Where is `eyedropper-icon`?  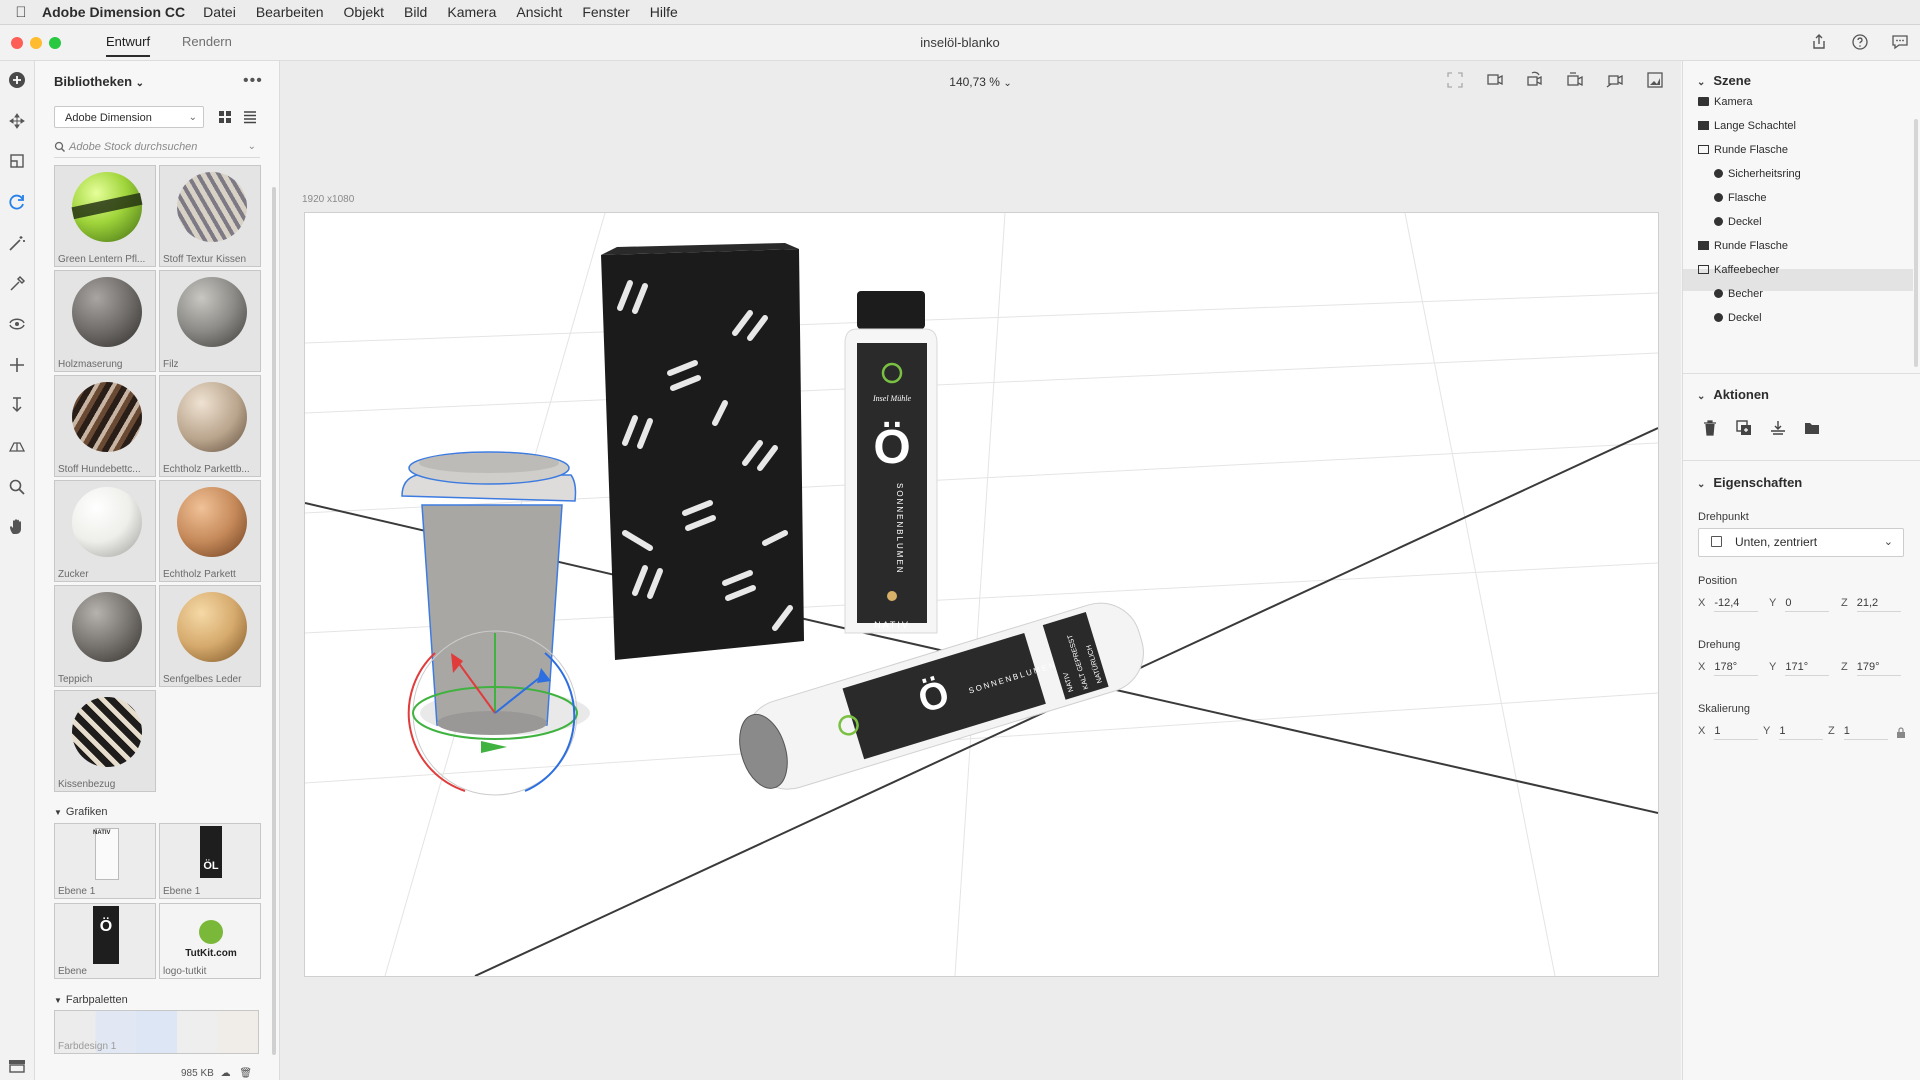 eyedropper-icon is located at coordinates (17, 284).